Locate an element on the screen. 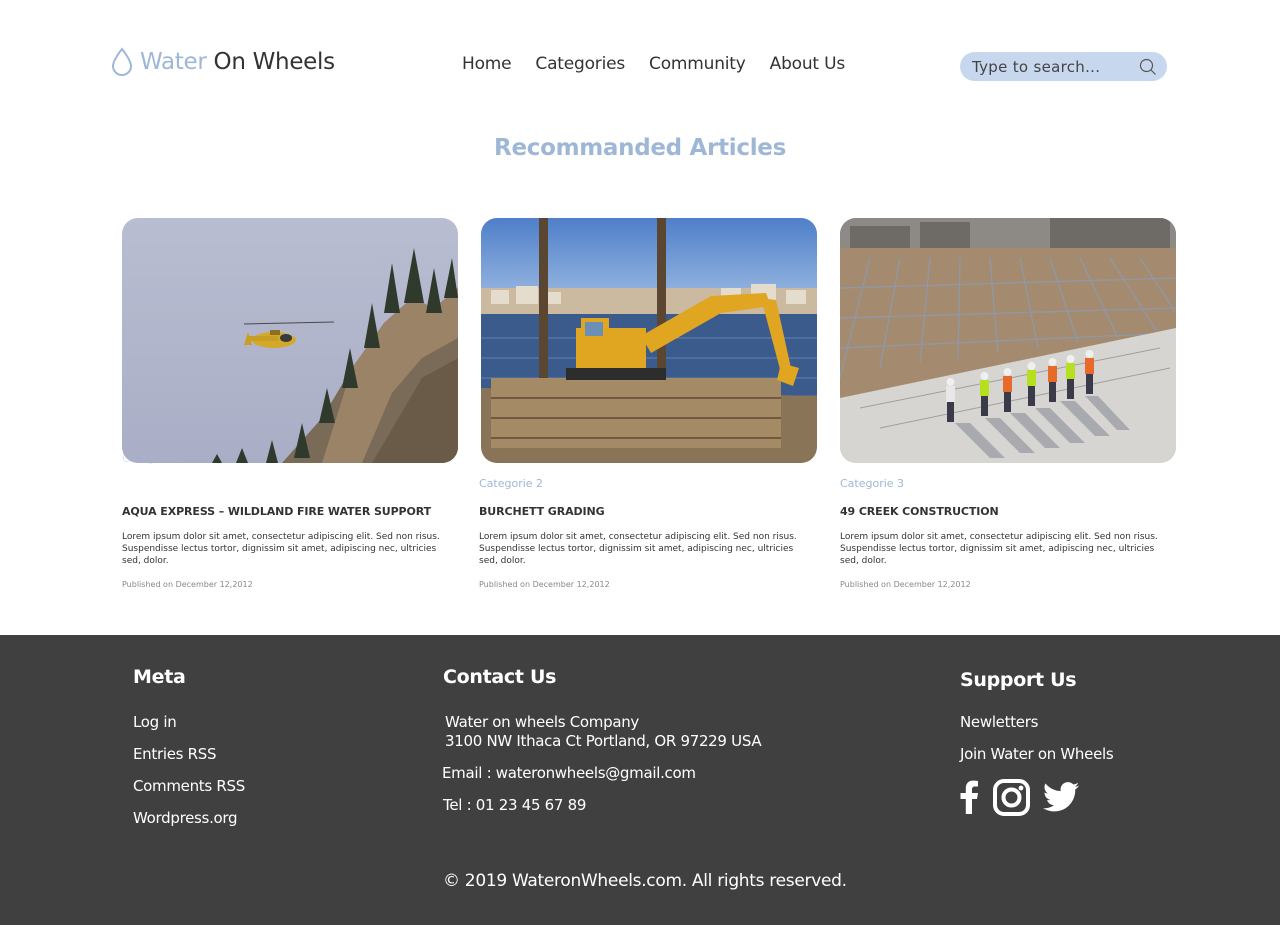 The width and height of the screenshot is (1280, 925). article-image-burchett-grading is located at coordinates (649, 340).